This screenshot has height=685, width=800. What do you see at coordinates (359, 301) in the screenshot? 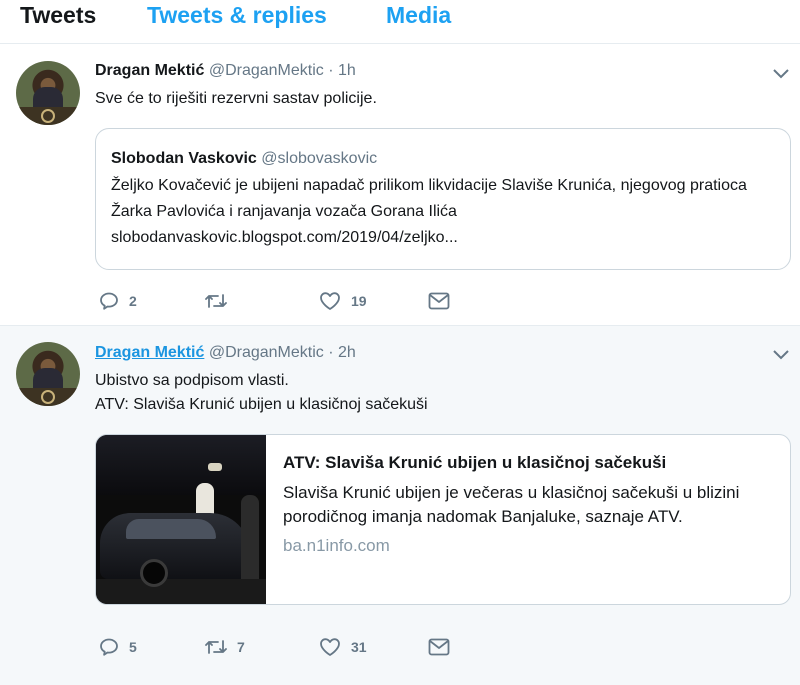
I see `like-count: 19` at bounding box center [359, 301].